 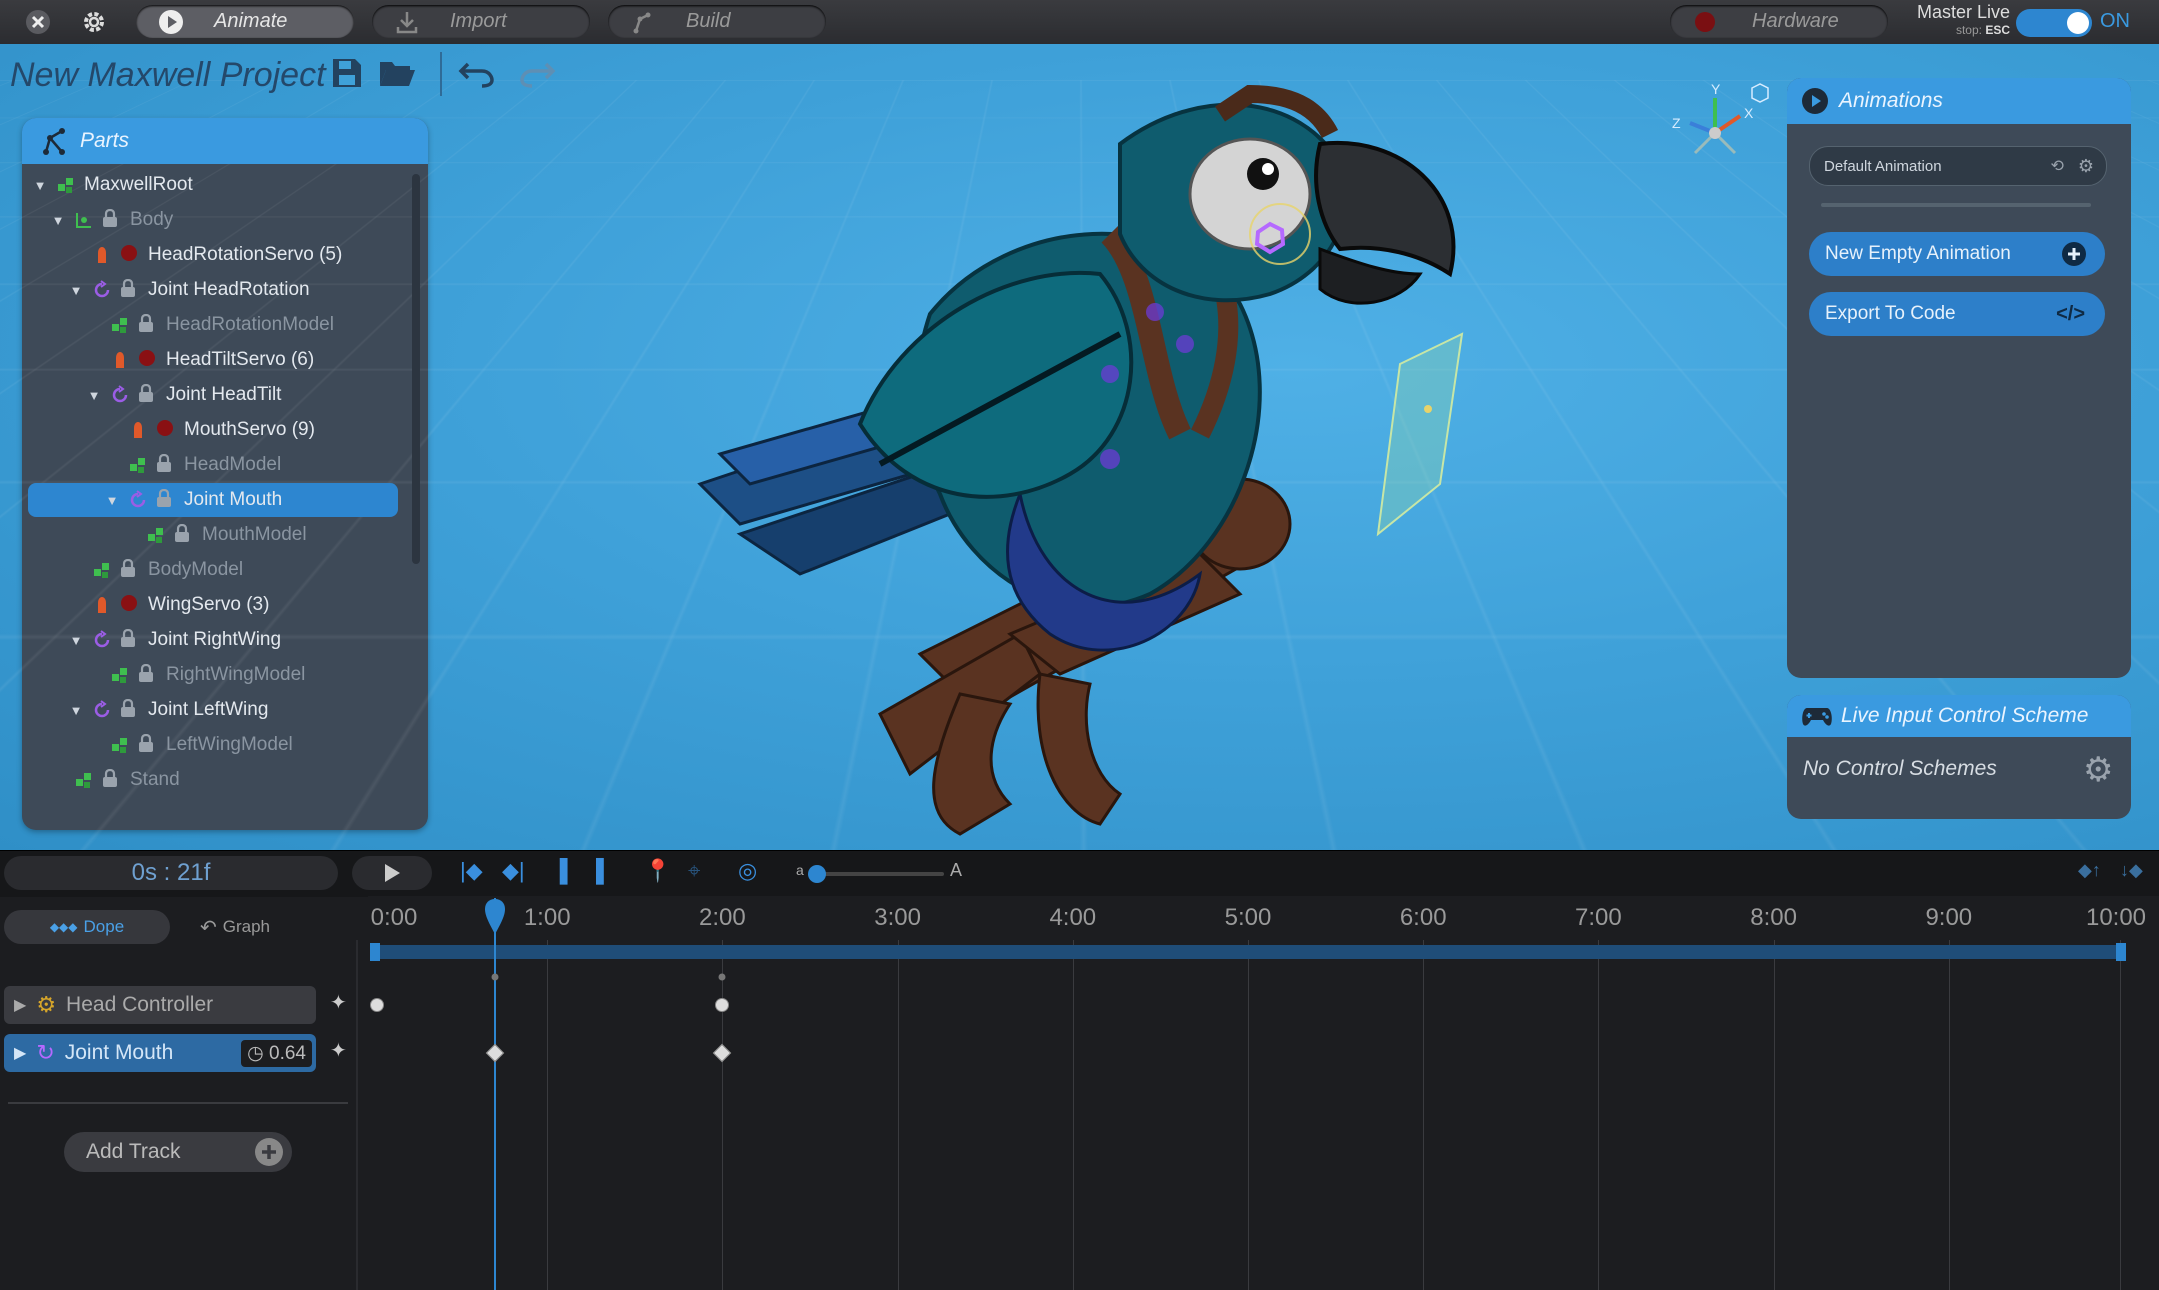 I want to click on redo-button, so click(x=537, y=77).